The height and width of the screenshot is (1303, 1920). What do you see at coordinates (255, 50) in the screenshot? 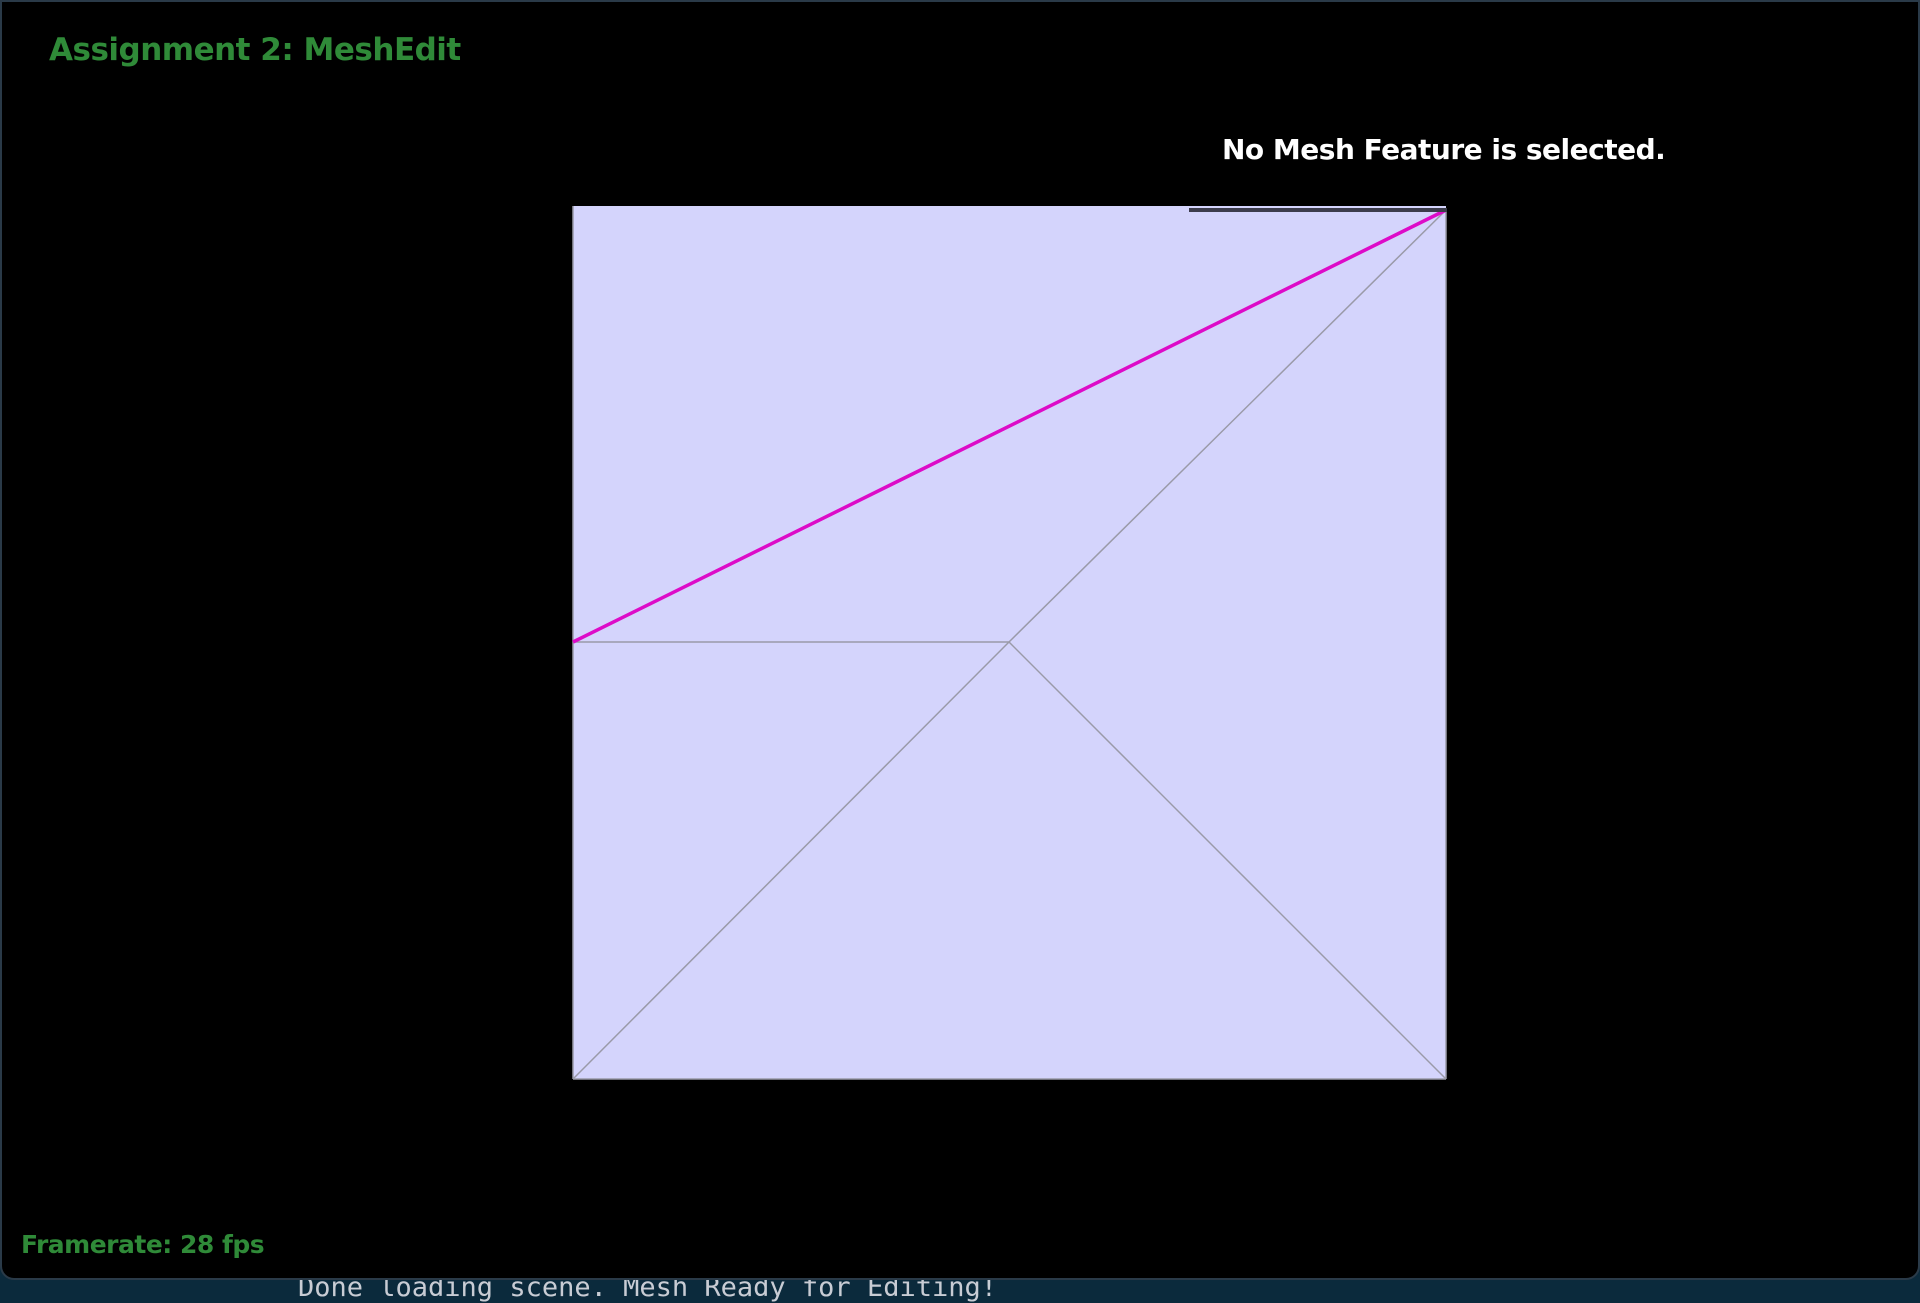
I see `app-title: Assignment 2: MeshEdit` at bounding box center [255, 50].